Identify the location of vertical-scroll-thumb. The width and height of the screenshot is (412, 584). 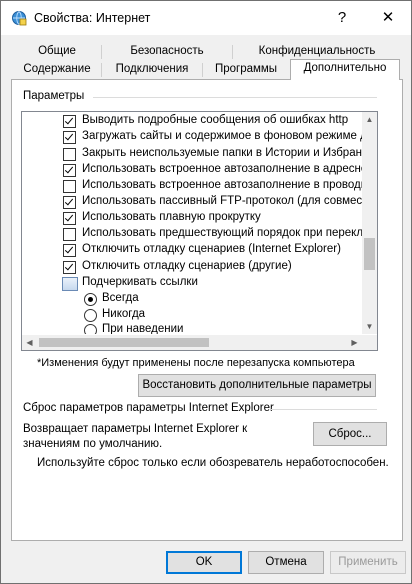
(369, 254).